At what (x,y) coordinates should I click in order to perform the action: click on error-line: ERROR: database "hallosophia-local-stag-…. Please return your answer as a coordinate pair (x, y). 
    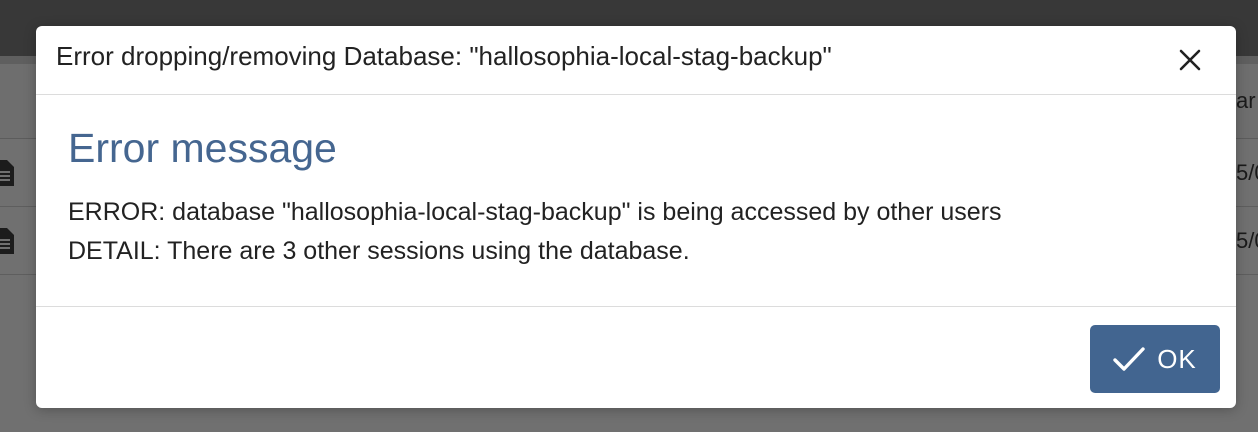
    Looking at the image, I should click on (535, 212).